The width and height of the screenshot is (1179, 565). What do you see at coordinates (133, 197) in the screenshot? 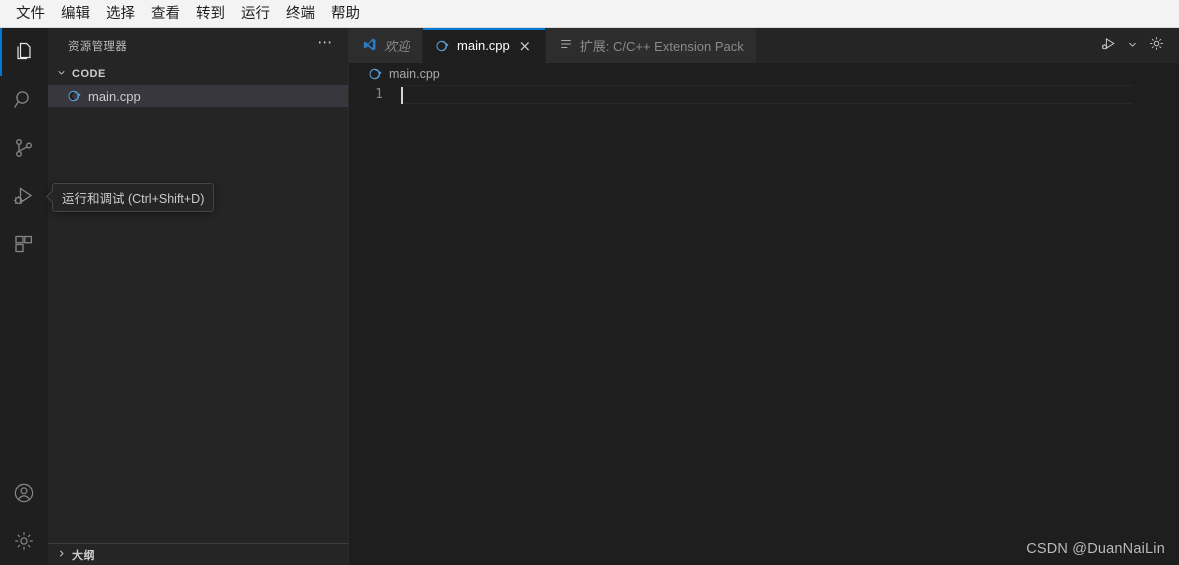
I see `run-and-debug-tooltip: 运行和调试 (Ctrl+Shift+D)` at bounding box center [133, 197].